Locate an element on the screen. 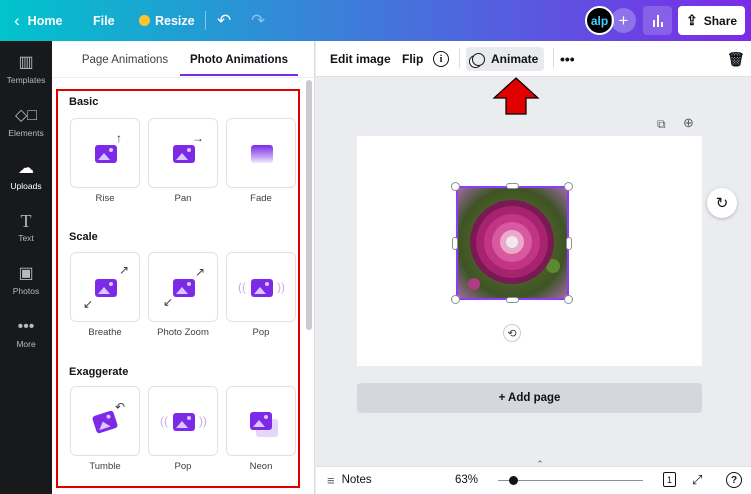 The width and height of the screenshot is (751, 494). zoom-slider-thumb is located at coordinates (513, 480).